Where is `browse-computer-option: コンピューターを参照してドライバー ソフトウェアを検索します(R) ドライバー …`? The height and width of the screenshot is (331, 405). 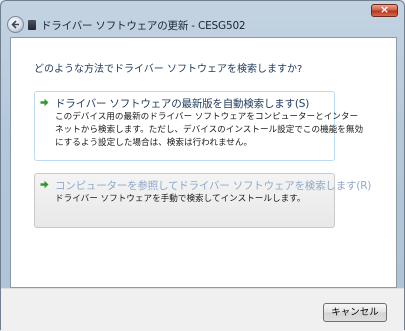 browse-computer-option: コンピューターを参照してドライバー ソフトウェアを検索します(R) ドライバー … is located at coordinates (202, 200).